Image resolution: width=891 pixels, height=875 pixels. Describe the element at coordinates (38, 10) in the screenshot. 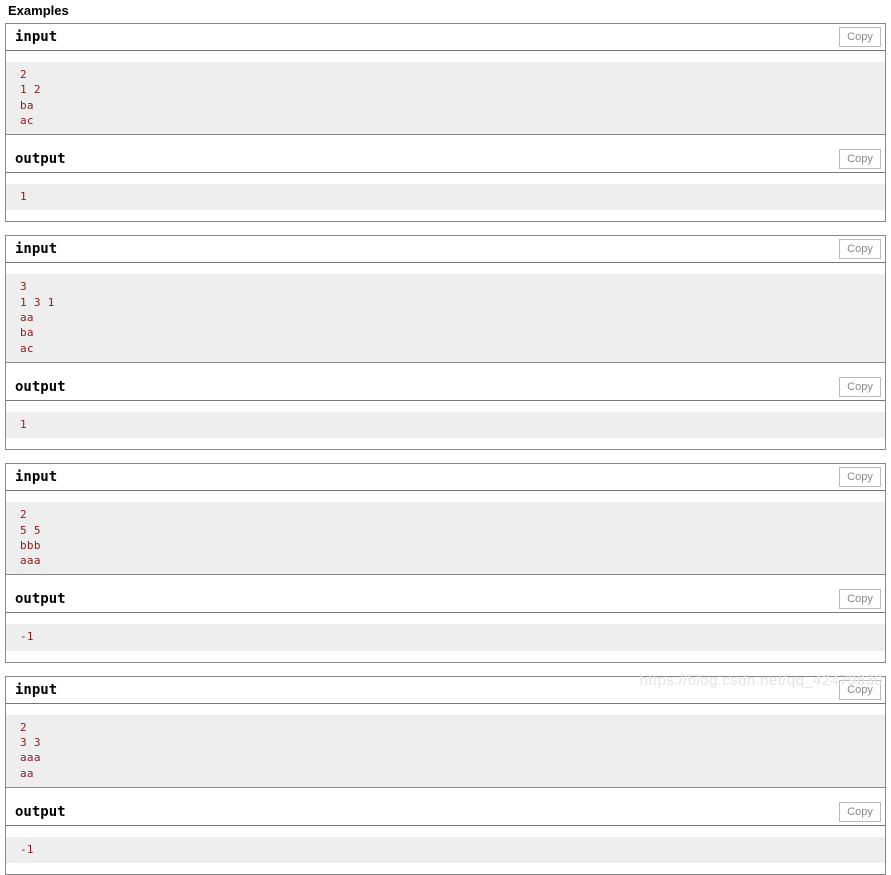

I see `page-title: Examples` at that location.